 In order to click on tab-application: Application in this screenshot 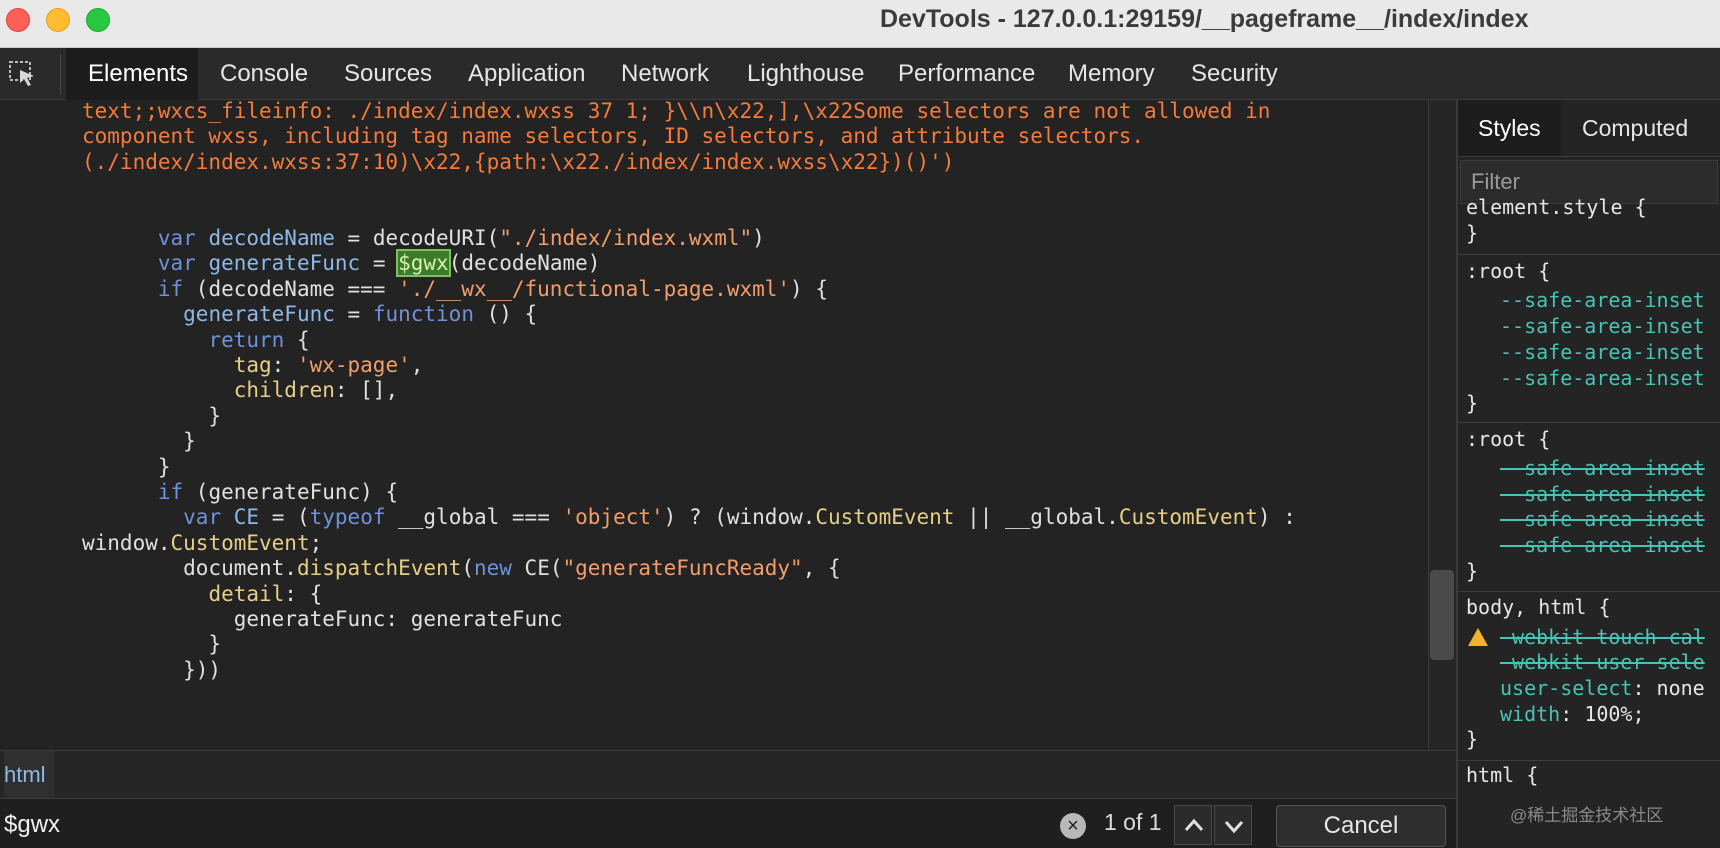, I will do `click(526, 74)`.